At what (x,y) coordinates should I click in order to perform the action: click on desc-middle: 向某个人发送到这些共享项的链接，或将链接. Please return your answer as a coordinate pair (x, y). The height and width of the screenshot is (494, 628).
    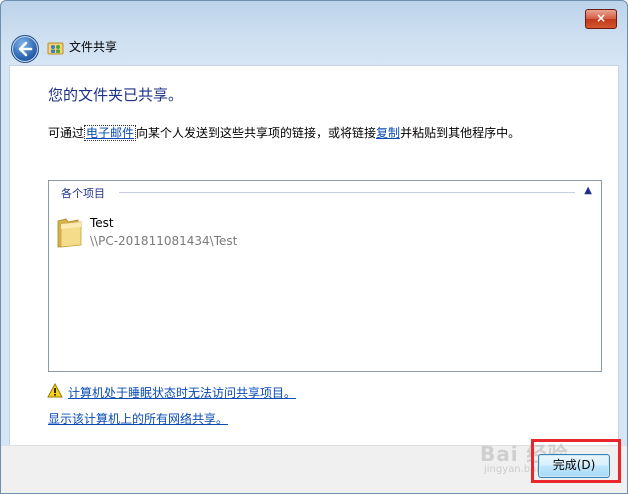
    Looking at the image, I should click on (256, 133).